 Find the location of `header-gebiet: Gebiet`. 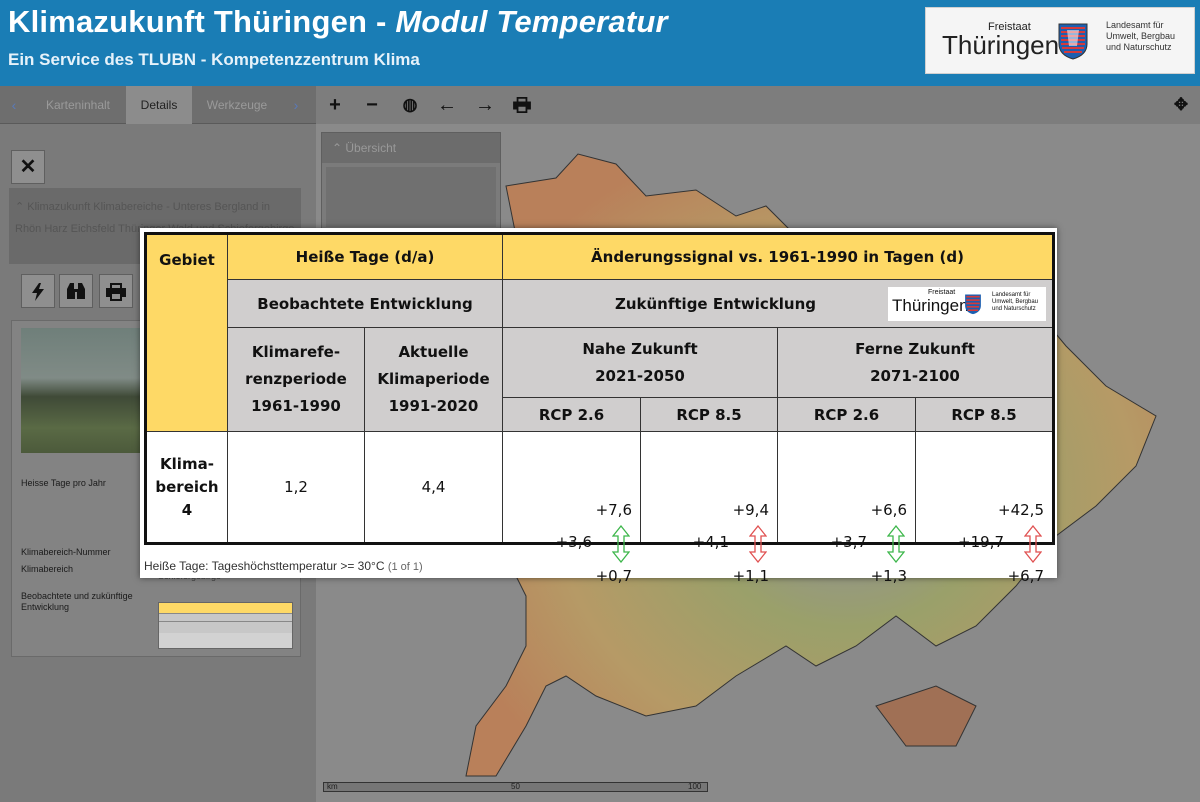

header-gebiet: Gebiet is located at coordinates (186, 332).